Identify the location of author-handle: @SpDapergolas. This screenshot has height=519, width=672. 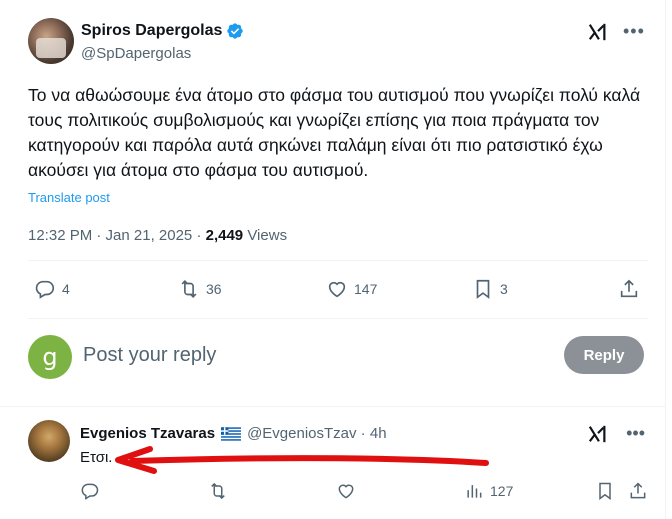
(136, 53).